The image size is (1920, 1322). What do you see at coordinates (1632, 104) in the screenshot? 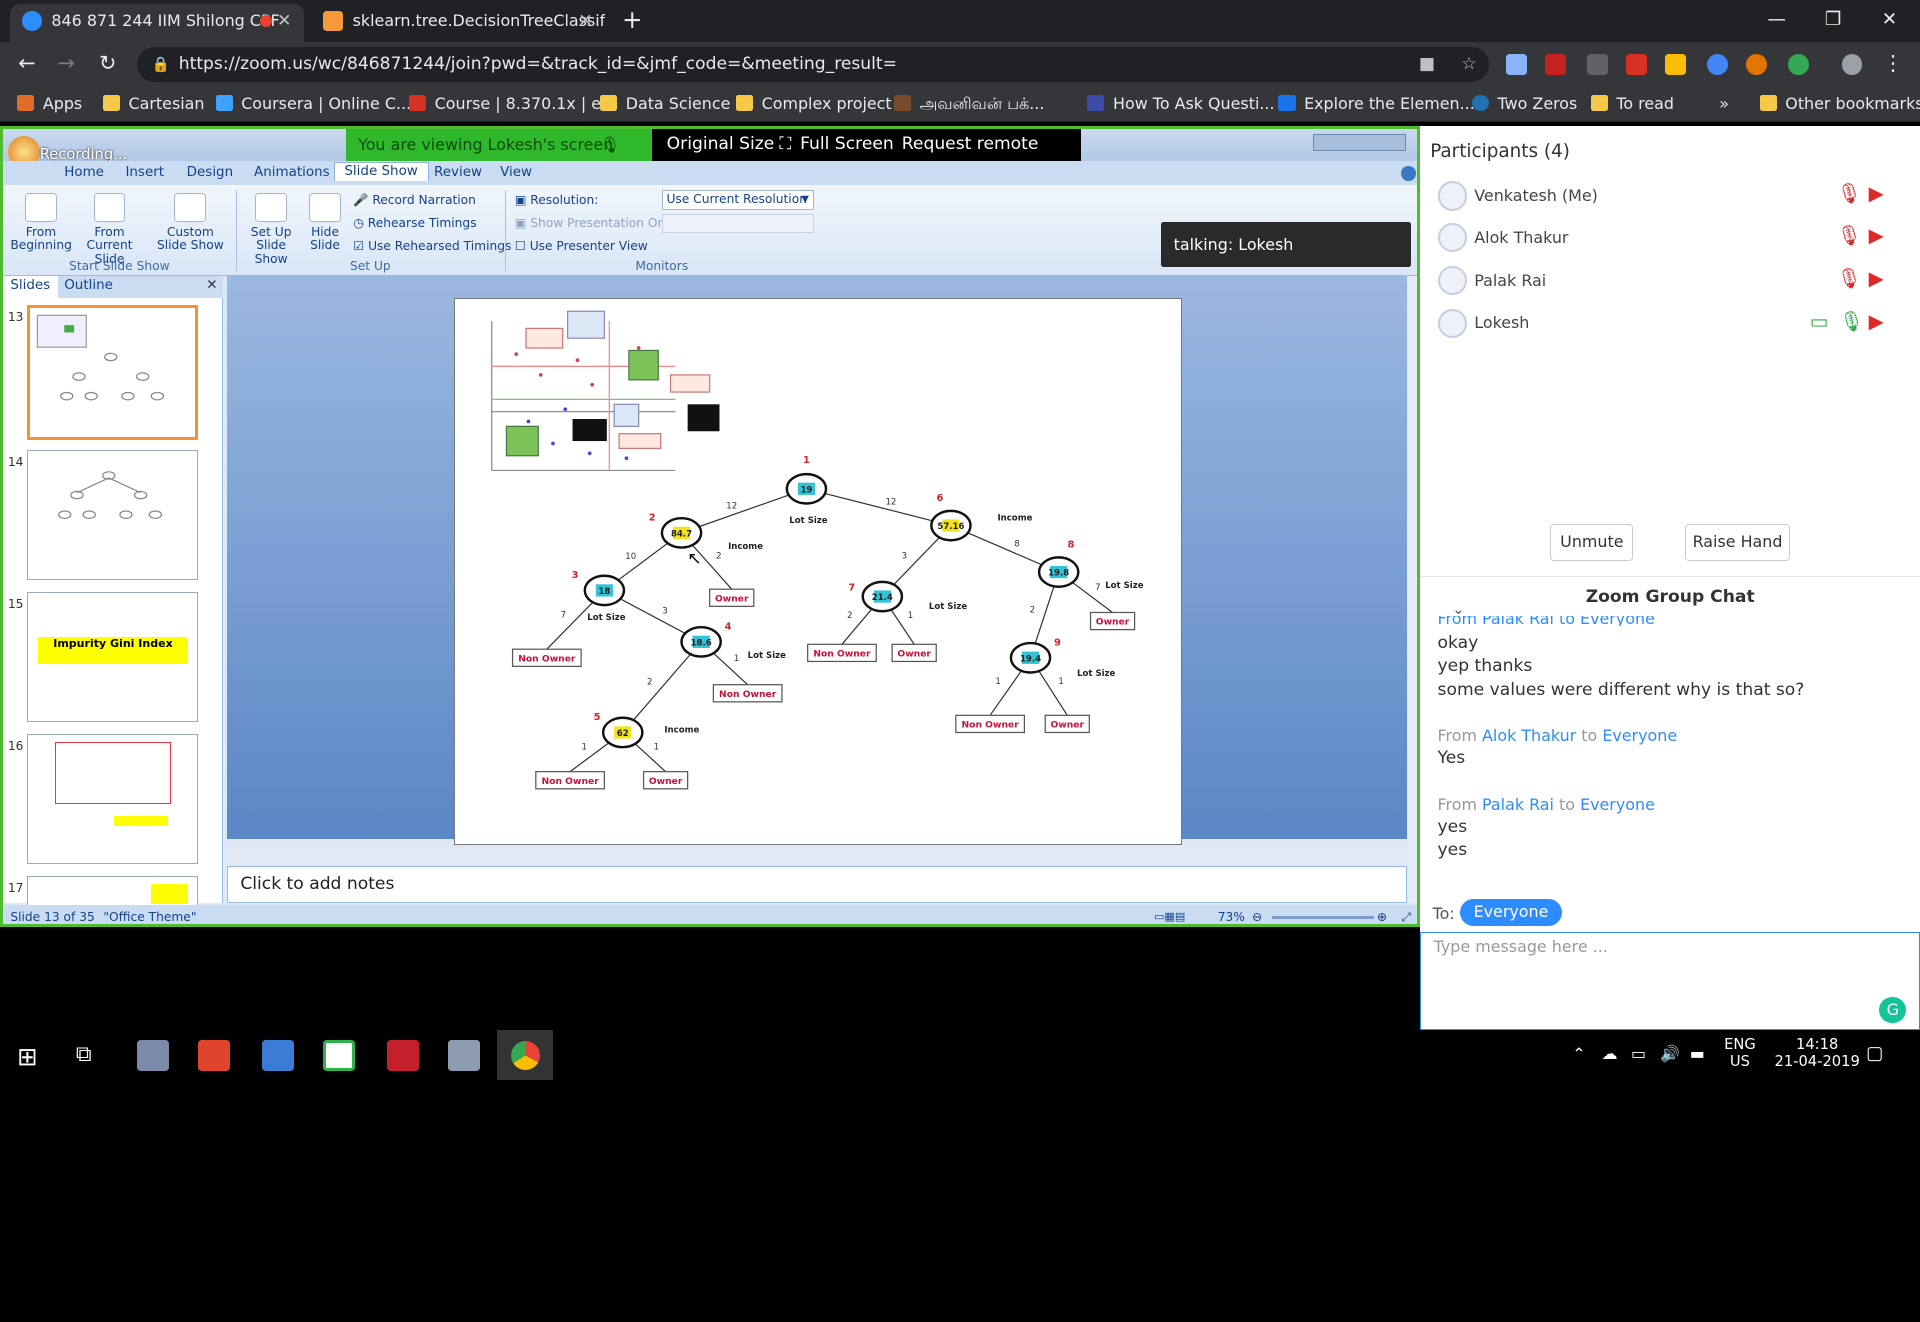
I see `bookmark-to-read: To read` at bounding box center [1632, 104].